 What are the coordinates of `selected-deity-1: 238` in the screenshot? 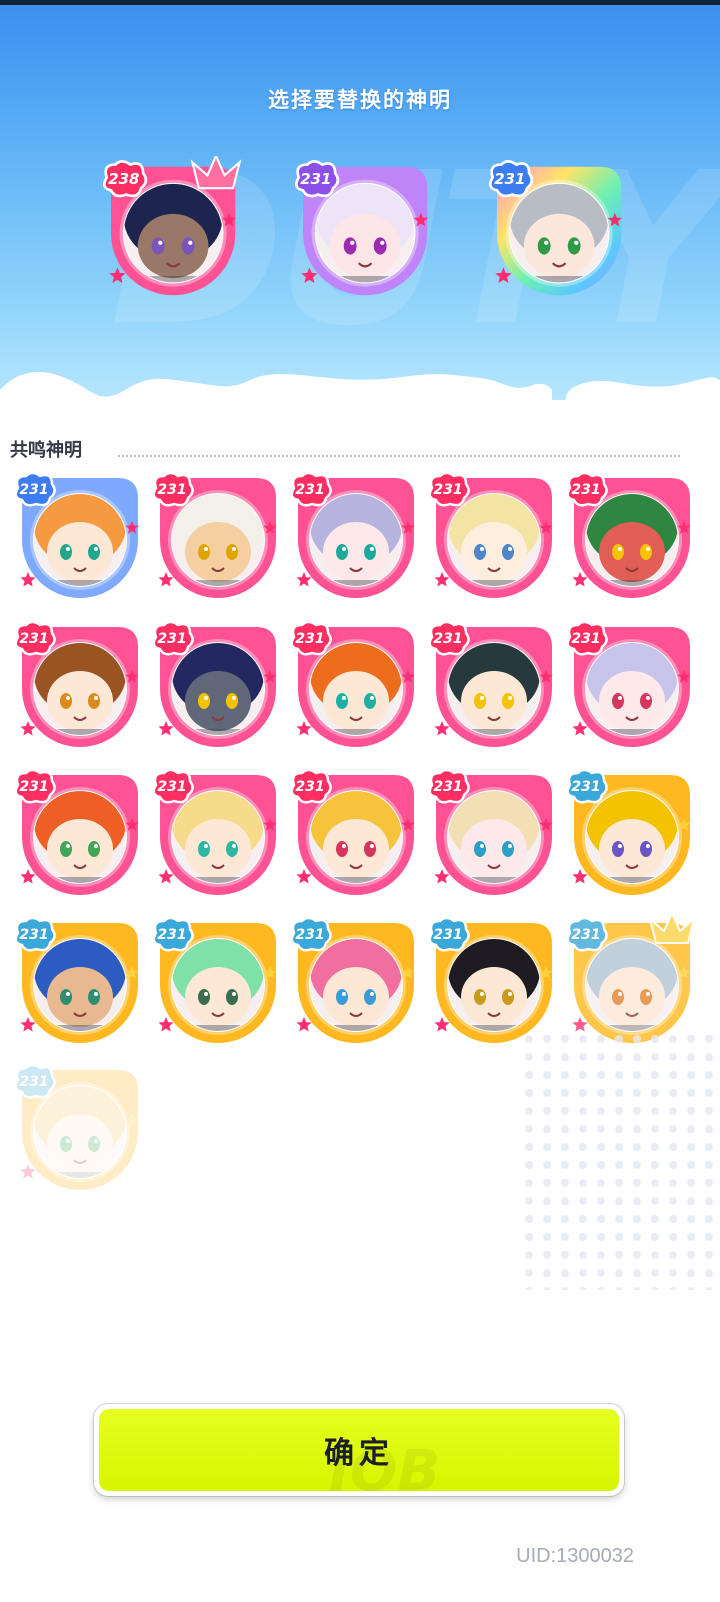 It's located at (171, 229).